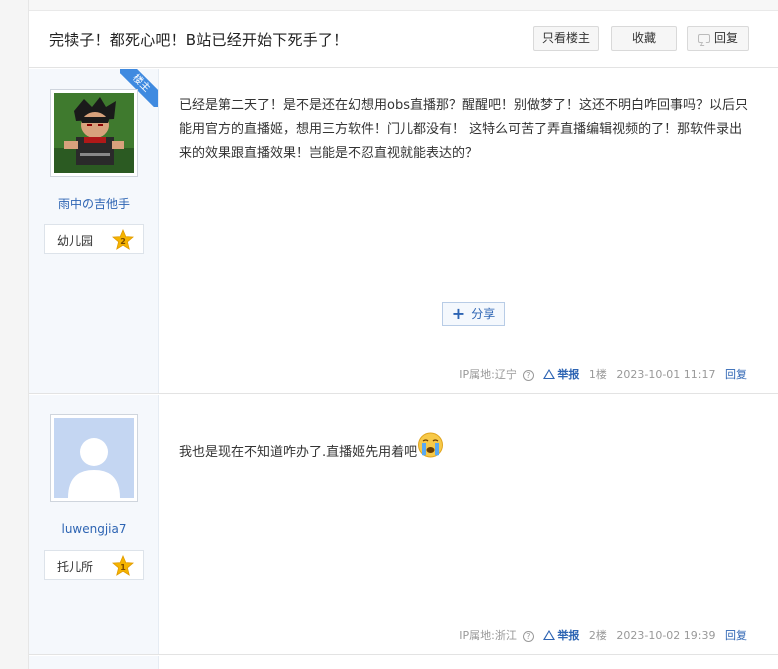 This screenshot has width=778, height=669. I want to click on level-number: 1, so click(123, 567).